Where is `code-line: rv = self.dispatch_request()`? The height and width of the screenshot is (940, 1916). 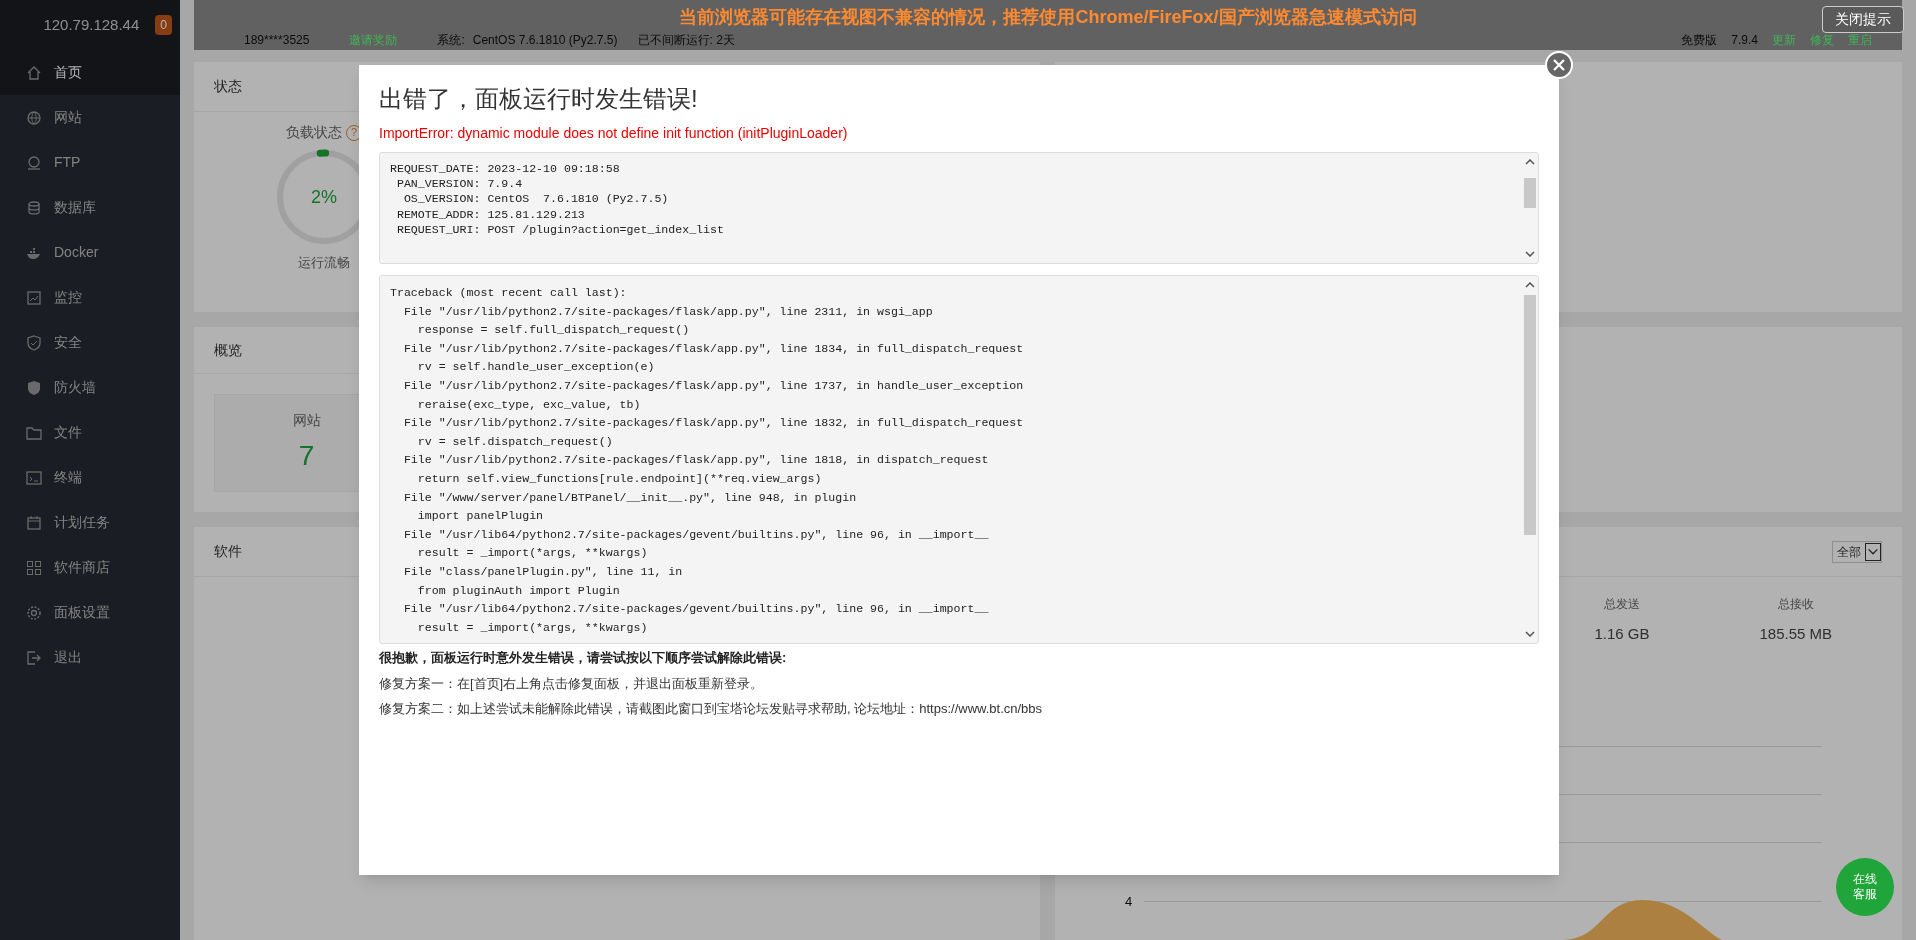 code-line: rv = self.dispatch_request() is located at coordinates (515, 441).